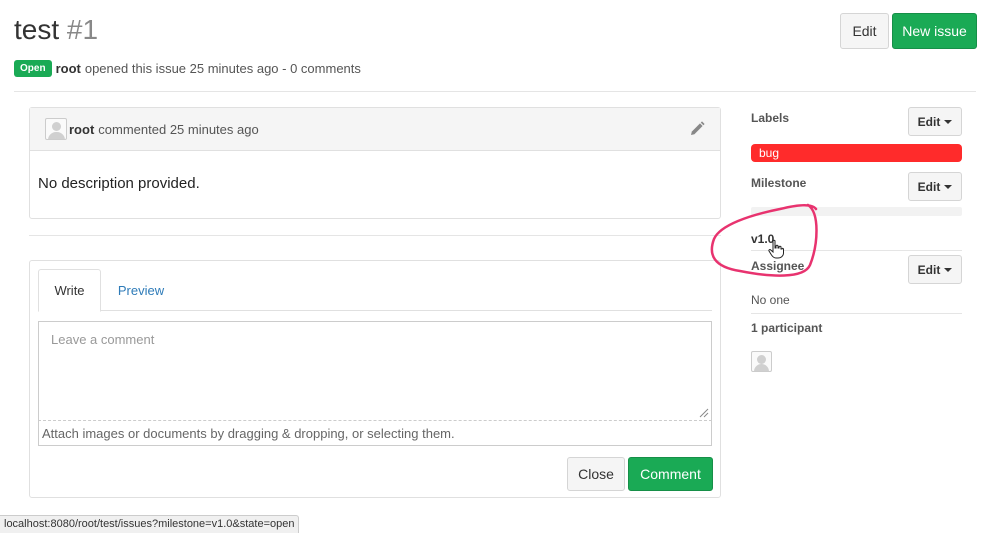 Image resolution: width=992 pixels, height=533 pixels. What do you see at coordinates (56, 129) in the screenshot?
I see `avatar` at bounding box center [56, 129].